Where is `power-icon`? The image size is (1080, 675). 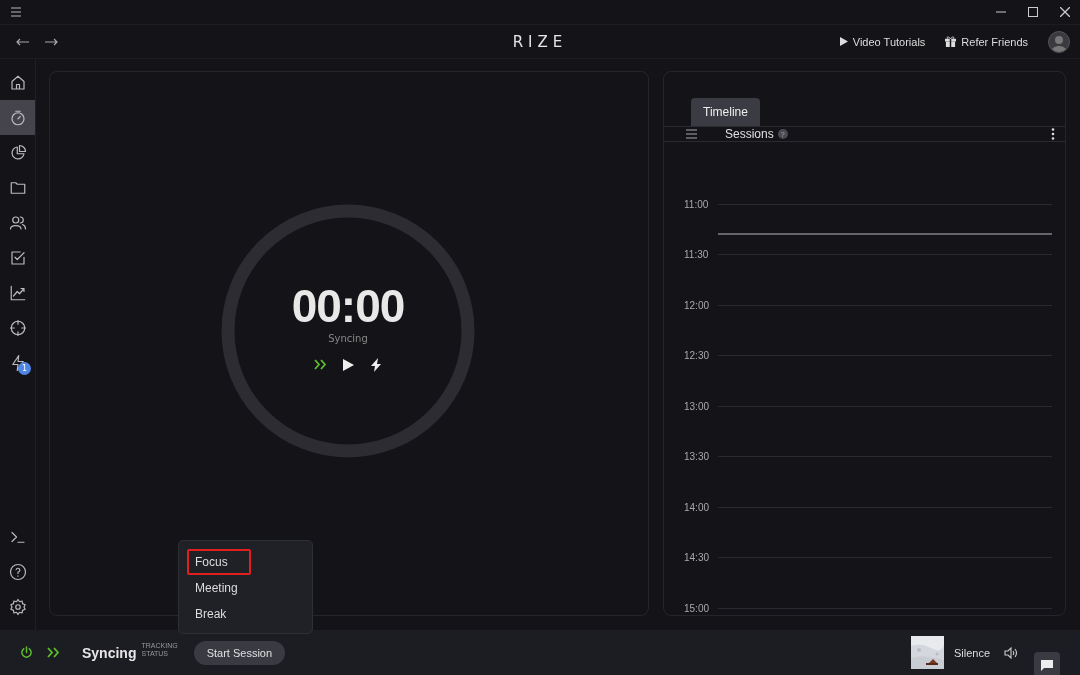 power-icon is located at coordinates (26, 652).